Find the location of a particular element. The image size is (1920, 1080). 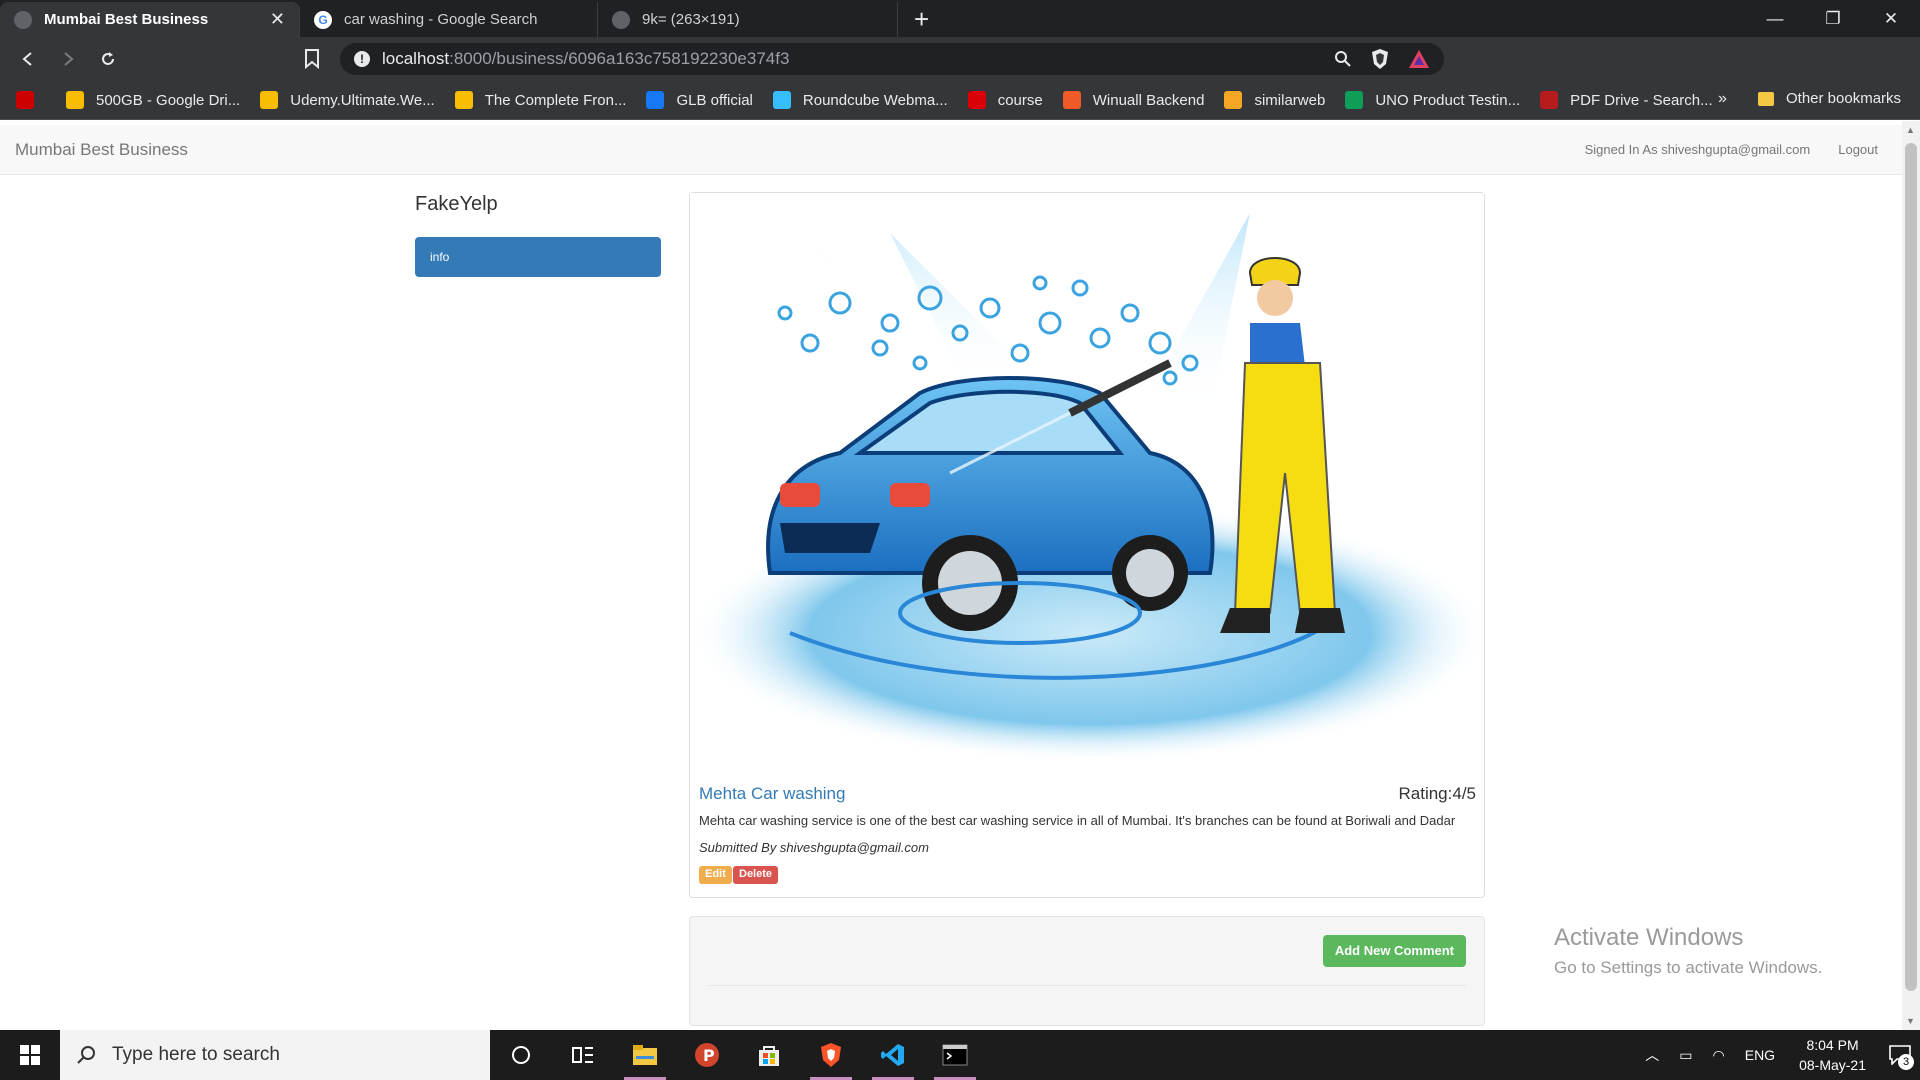

reload-button is located at coordinates (108, 59).